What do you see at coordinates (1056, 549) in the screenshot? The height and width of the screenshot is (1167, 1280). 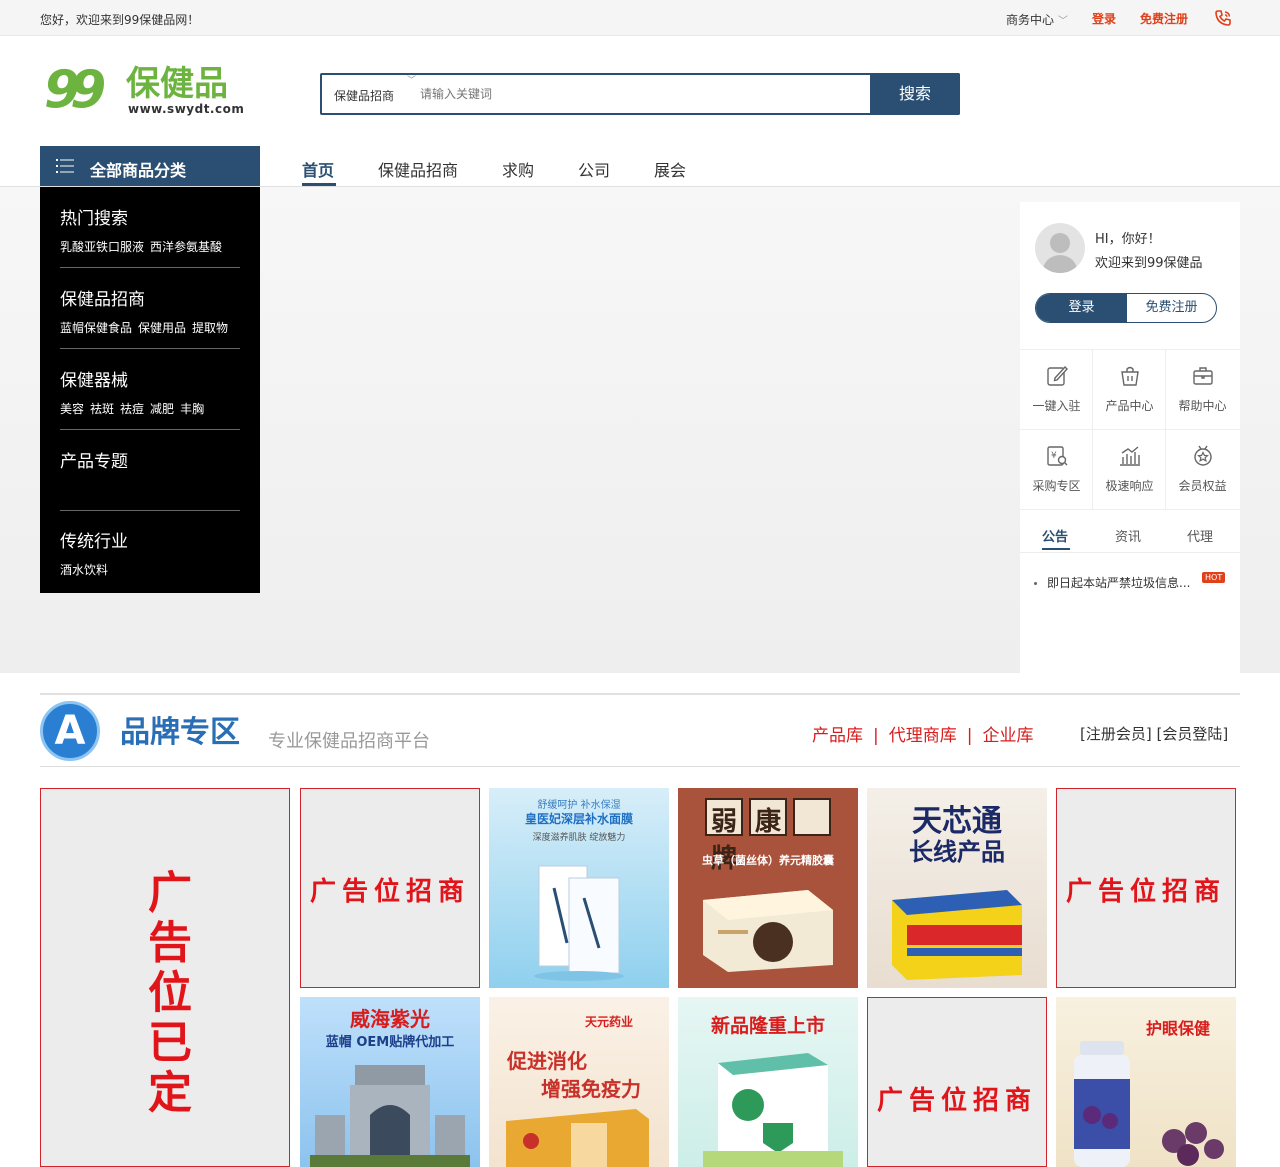 I see `tab-active-indicator` at bounding box center [1056, 549].